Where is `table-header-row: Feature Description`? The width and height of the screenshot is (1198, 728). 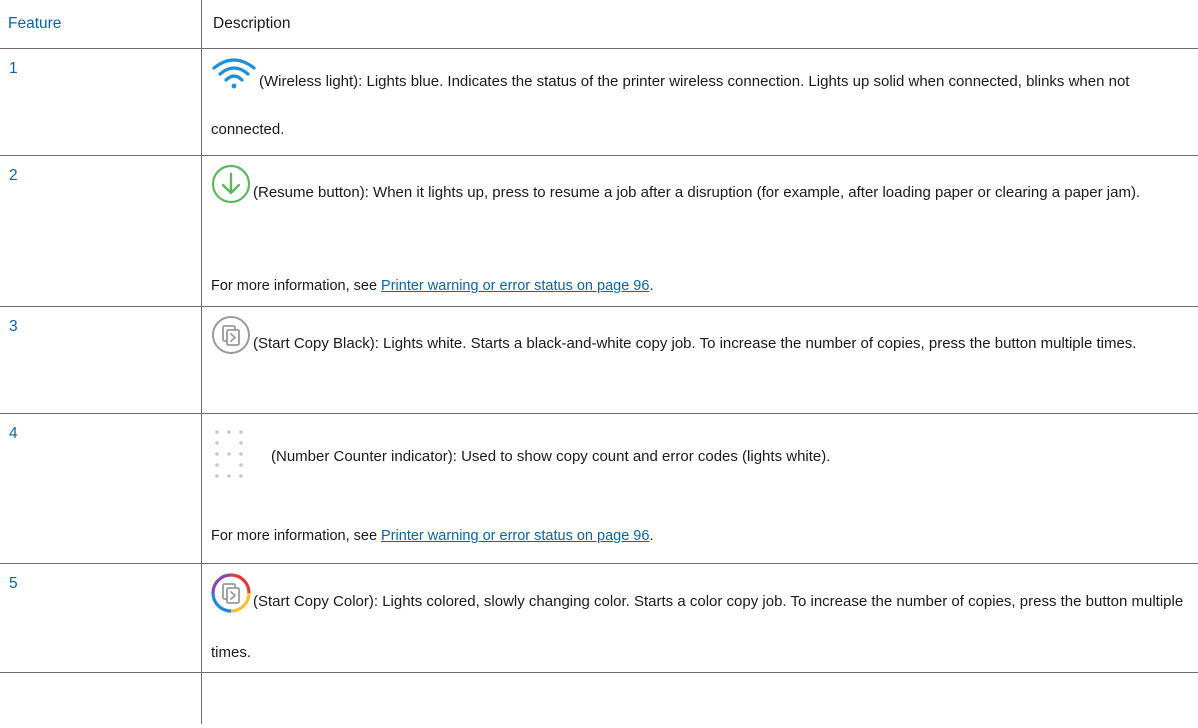 table-header-row: Feature Description is located at coordinates (599, 24).